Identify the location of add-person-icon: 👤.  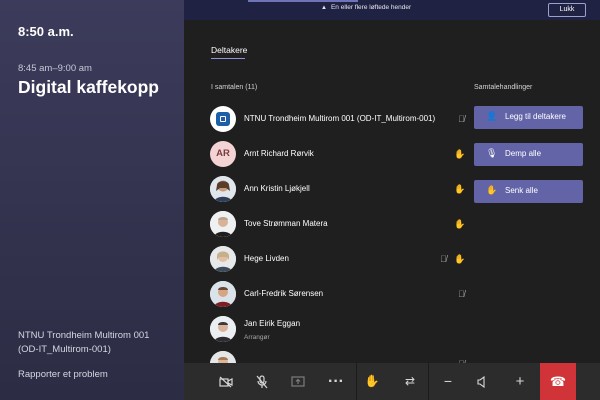
(492, 116).